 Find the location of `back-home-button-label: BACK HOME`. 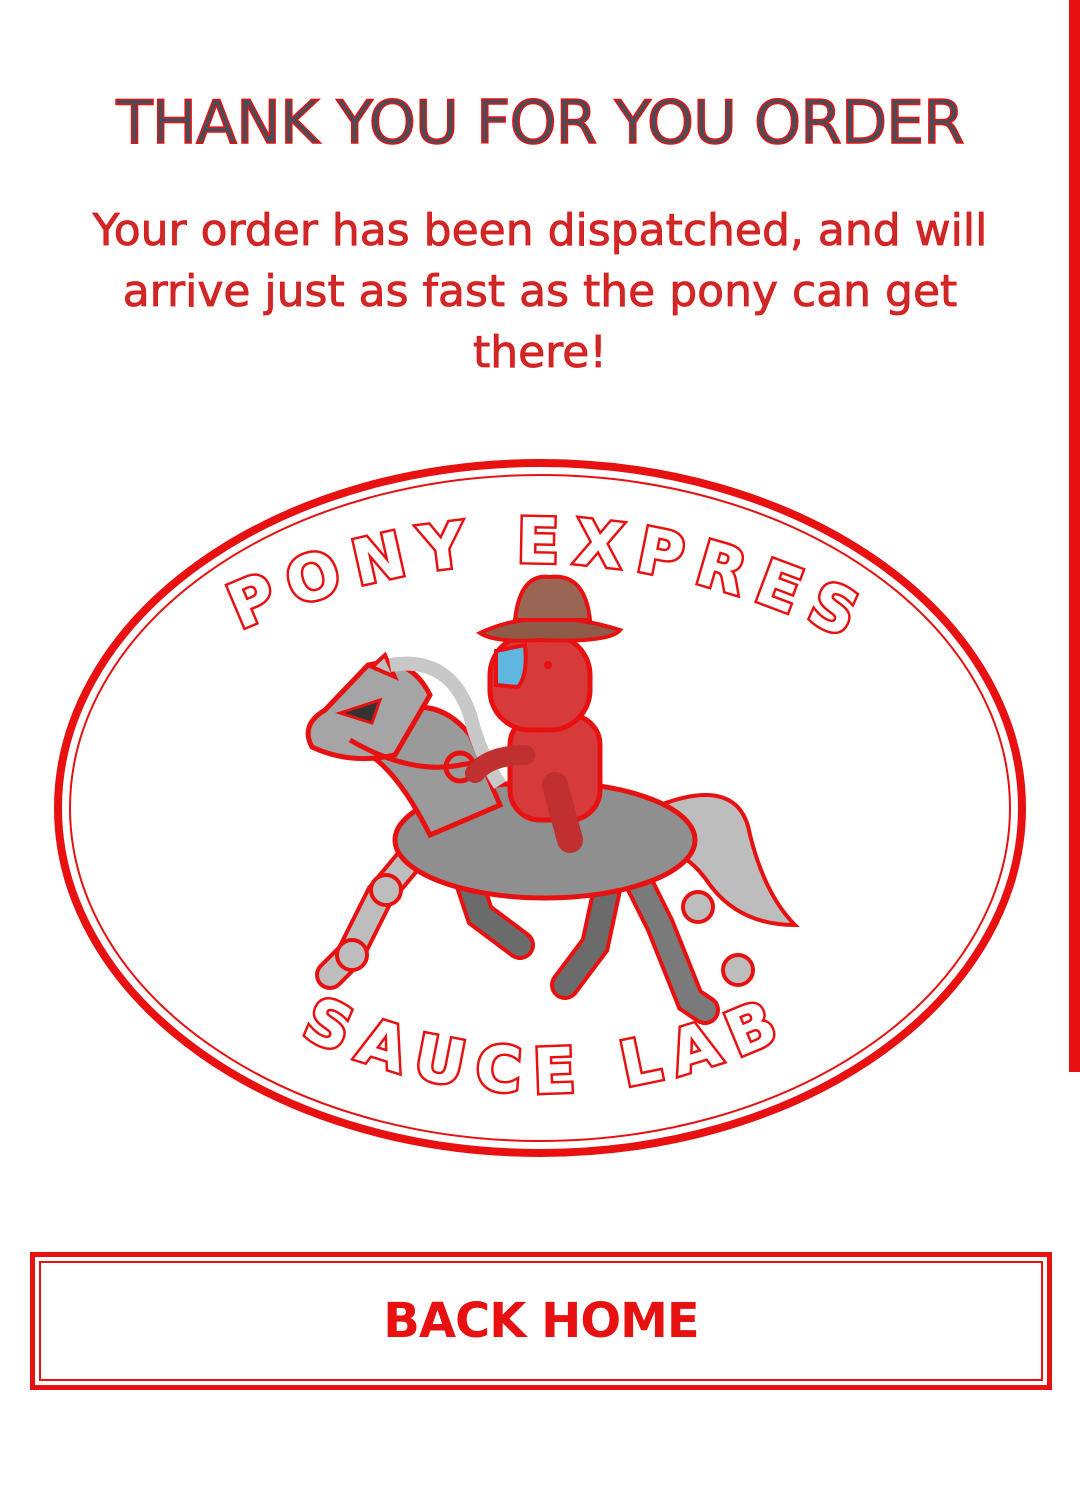

back-home-button-label: BACK HOME is located at coordinates (541, 1321).